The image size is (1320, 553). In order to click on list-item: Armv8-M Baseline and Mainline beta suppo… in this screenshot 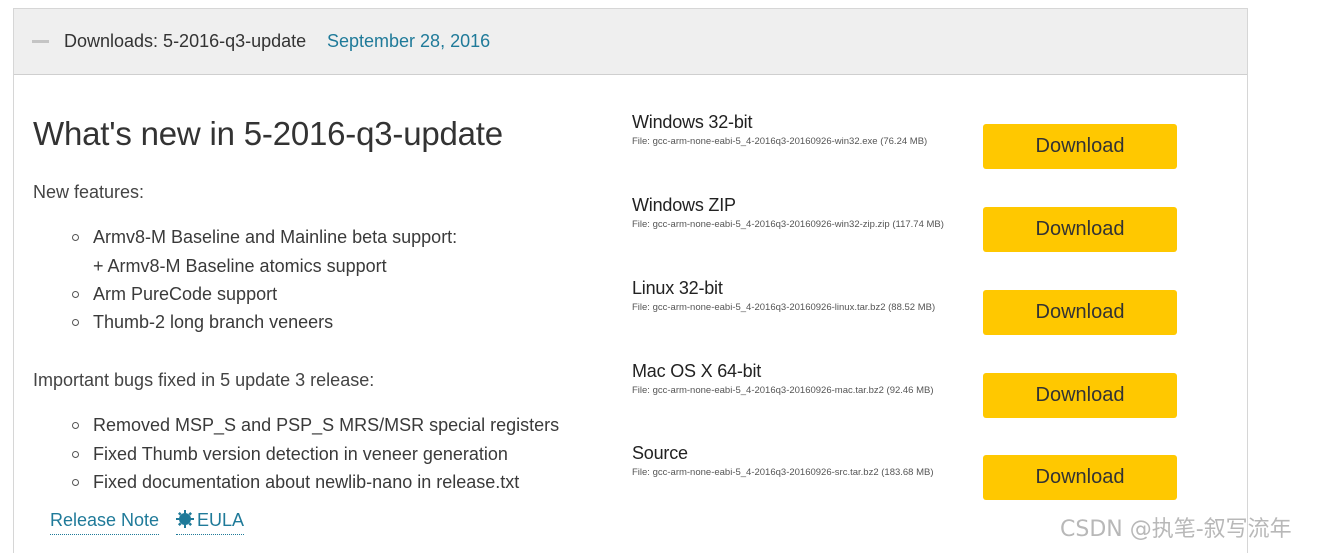, I will do `click(263, 237)`.